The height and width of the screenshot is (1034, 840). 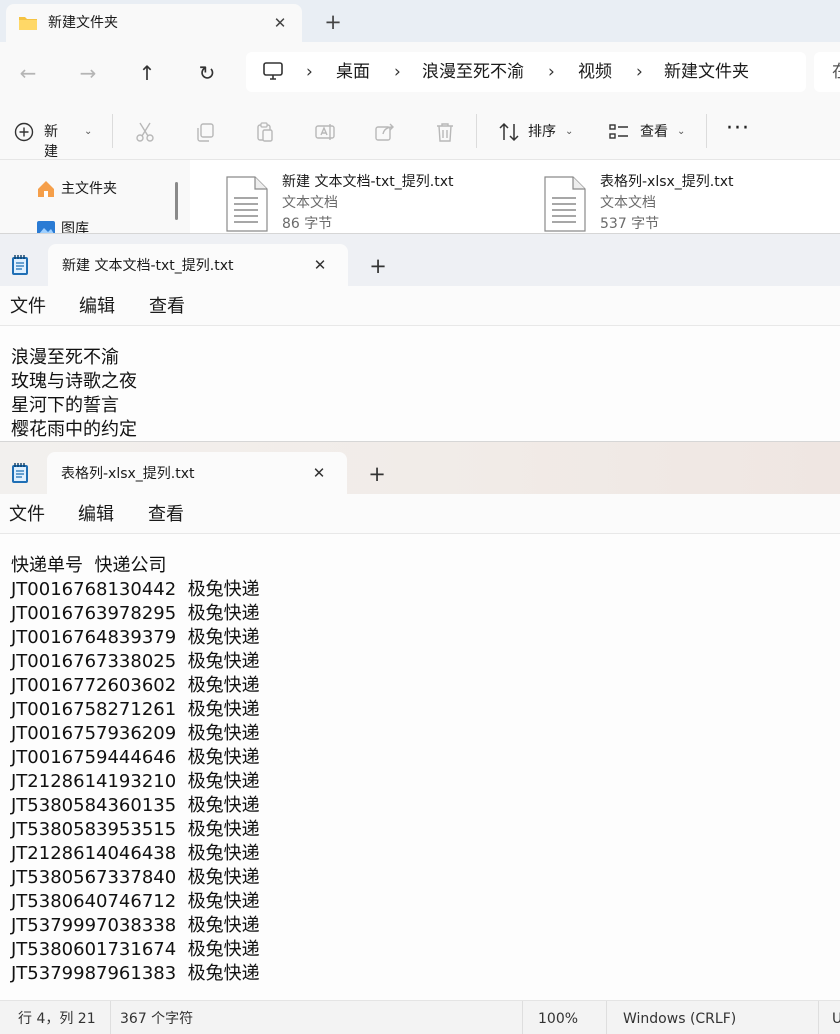 I want to click on breadcrumb-videos: 视频, so click(x=595, y=72).